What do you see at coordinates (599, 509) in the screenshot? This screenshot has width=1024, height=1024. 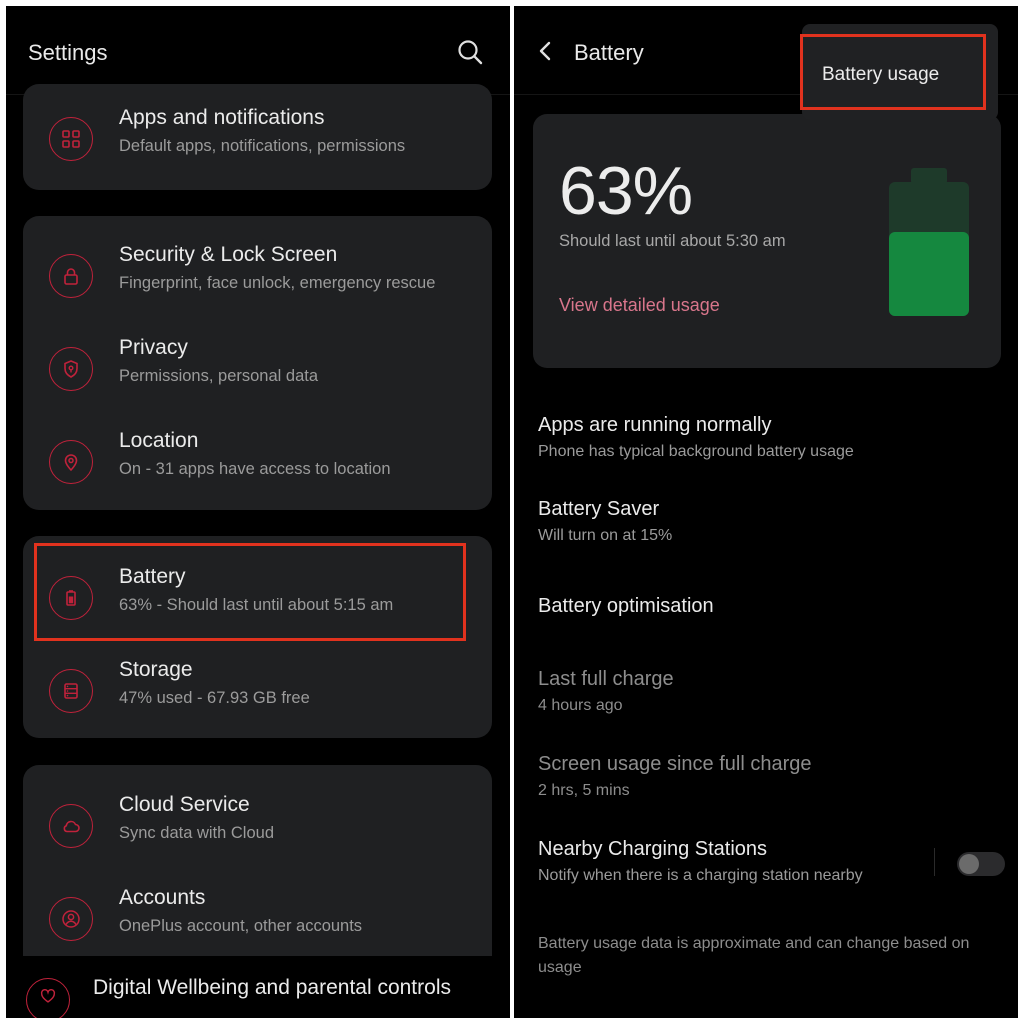 I see `item-title: Battery Saver` at bounding box center [599, 509].